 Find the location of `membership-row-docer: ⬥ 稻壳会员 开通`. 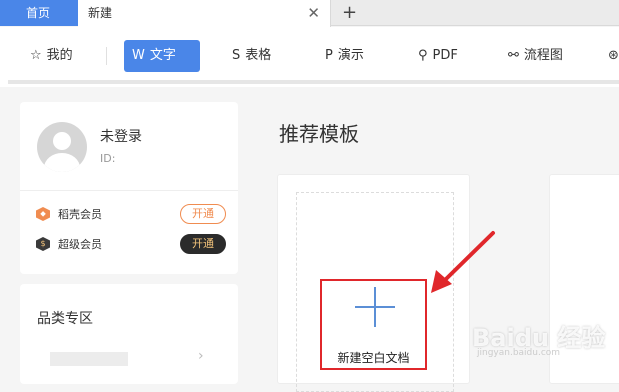

membership-row-docer: ⬥ 稻壳会员 开通 is located at coordinates (131, 214).